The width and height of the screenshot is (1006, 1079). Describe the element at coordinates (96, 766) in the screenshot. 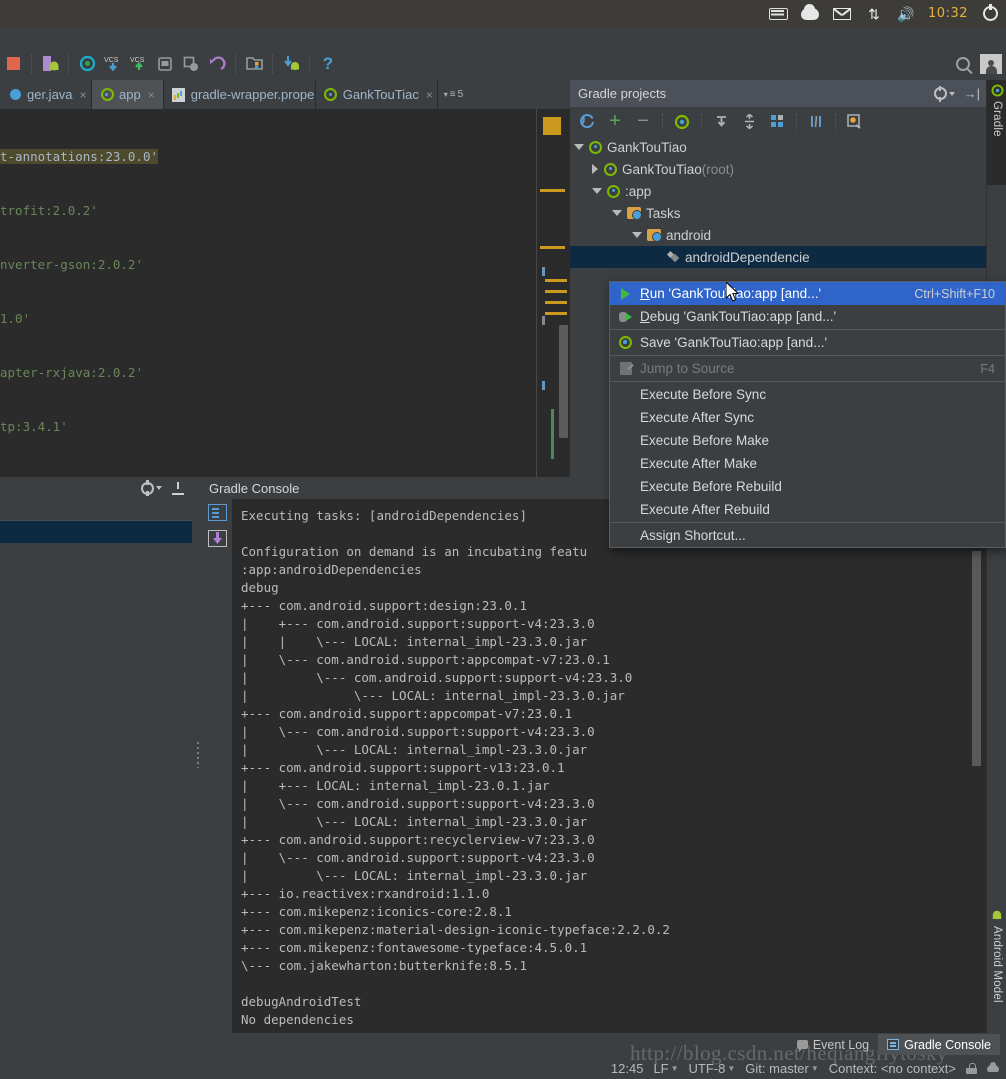

I see `left-bottom-panel-body` at that location.